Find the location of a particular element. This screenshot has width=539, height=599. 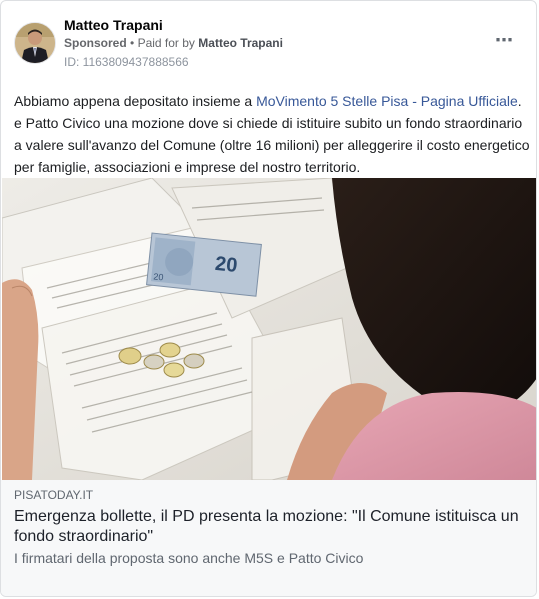

post-text-part-1: Abbiamo appena depositato insieme a is located at coordinates (135, 101).